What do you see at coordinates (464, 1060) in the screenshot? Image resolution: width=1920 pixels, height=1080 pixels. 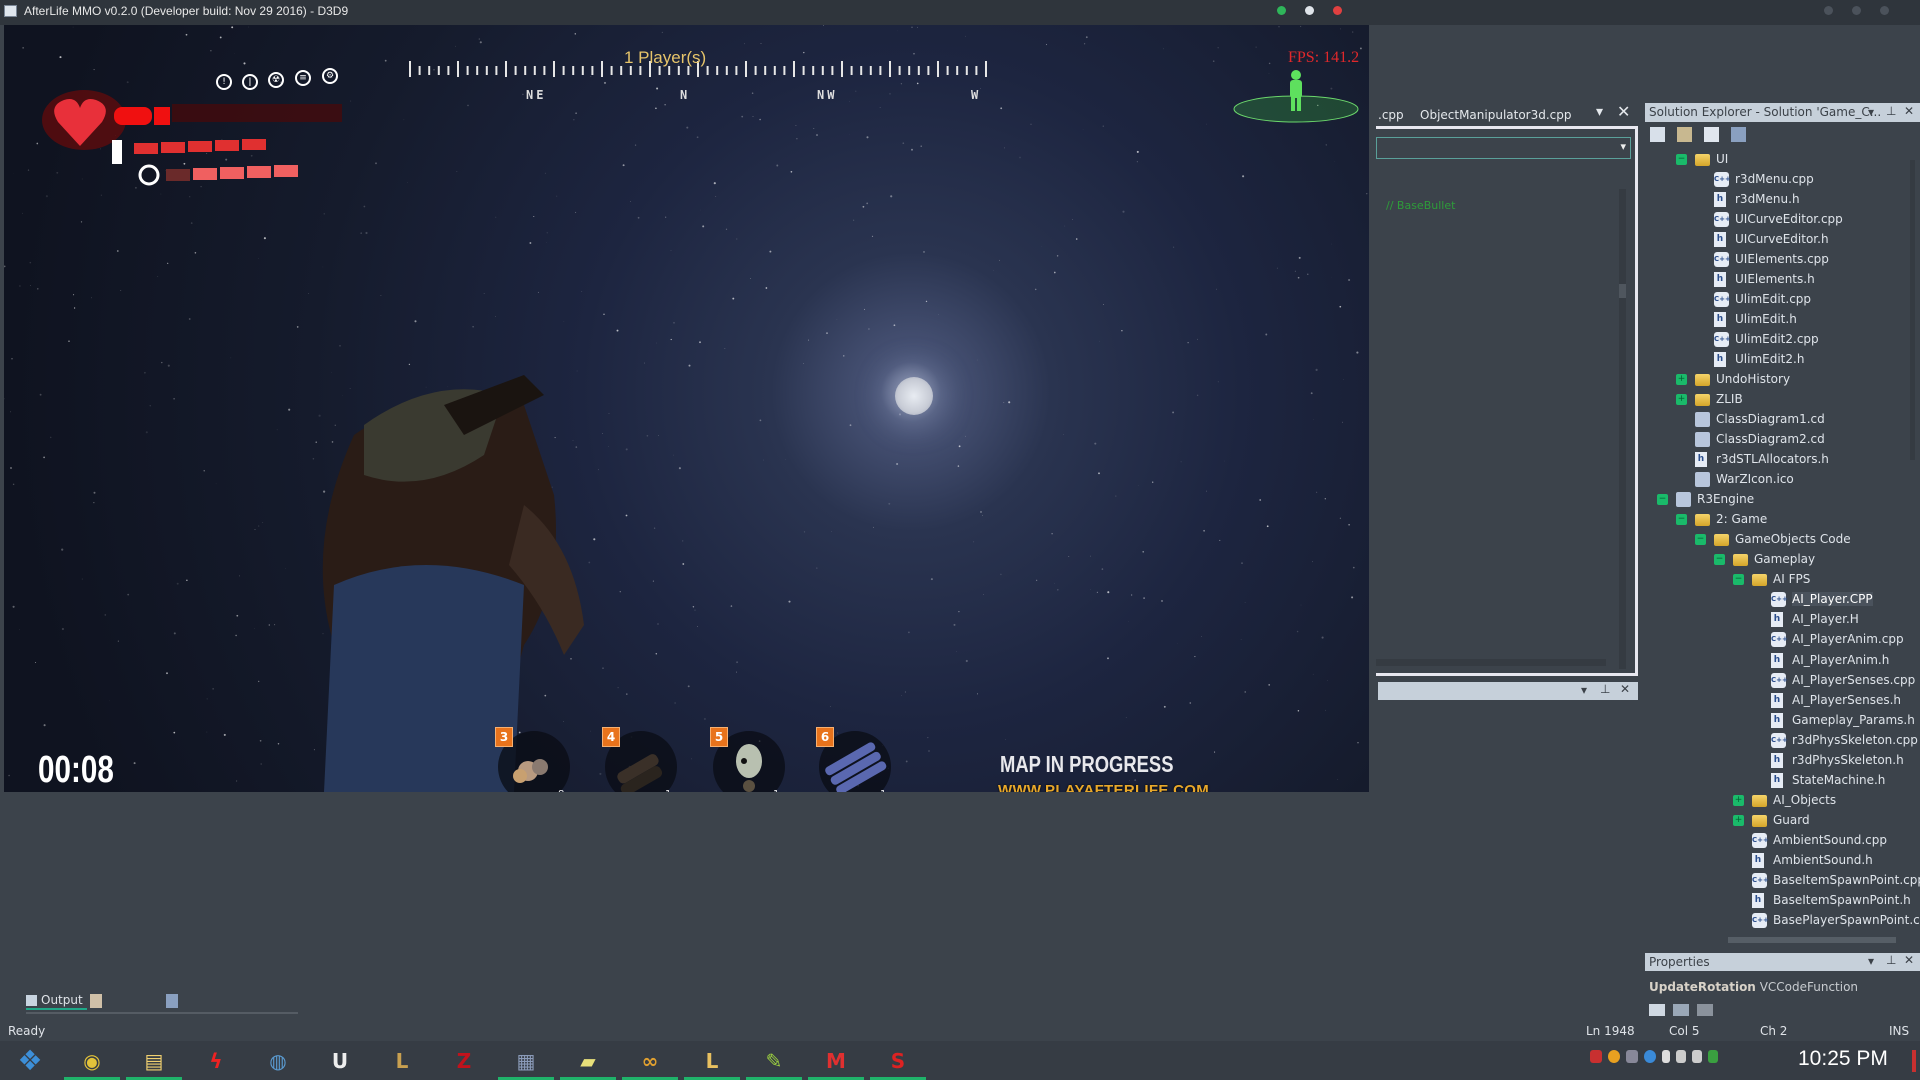 I see `taskbar-z-app: Z` at bounding box center [464, 1060].